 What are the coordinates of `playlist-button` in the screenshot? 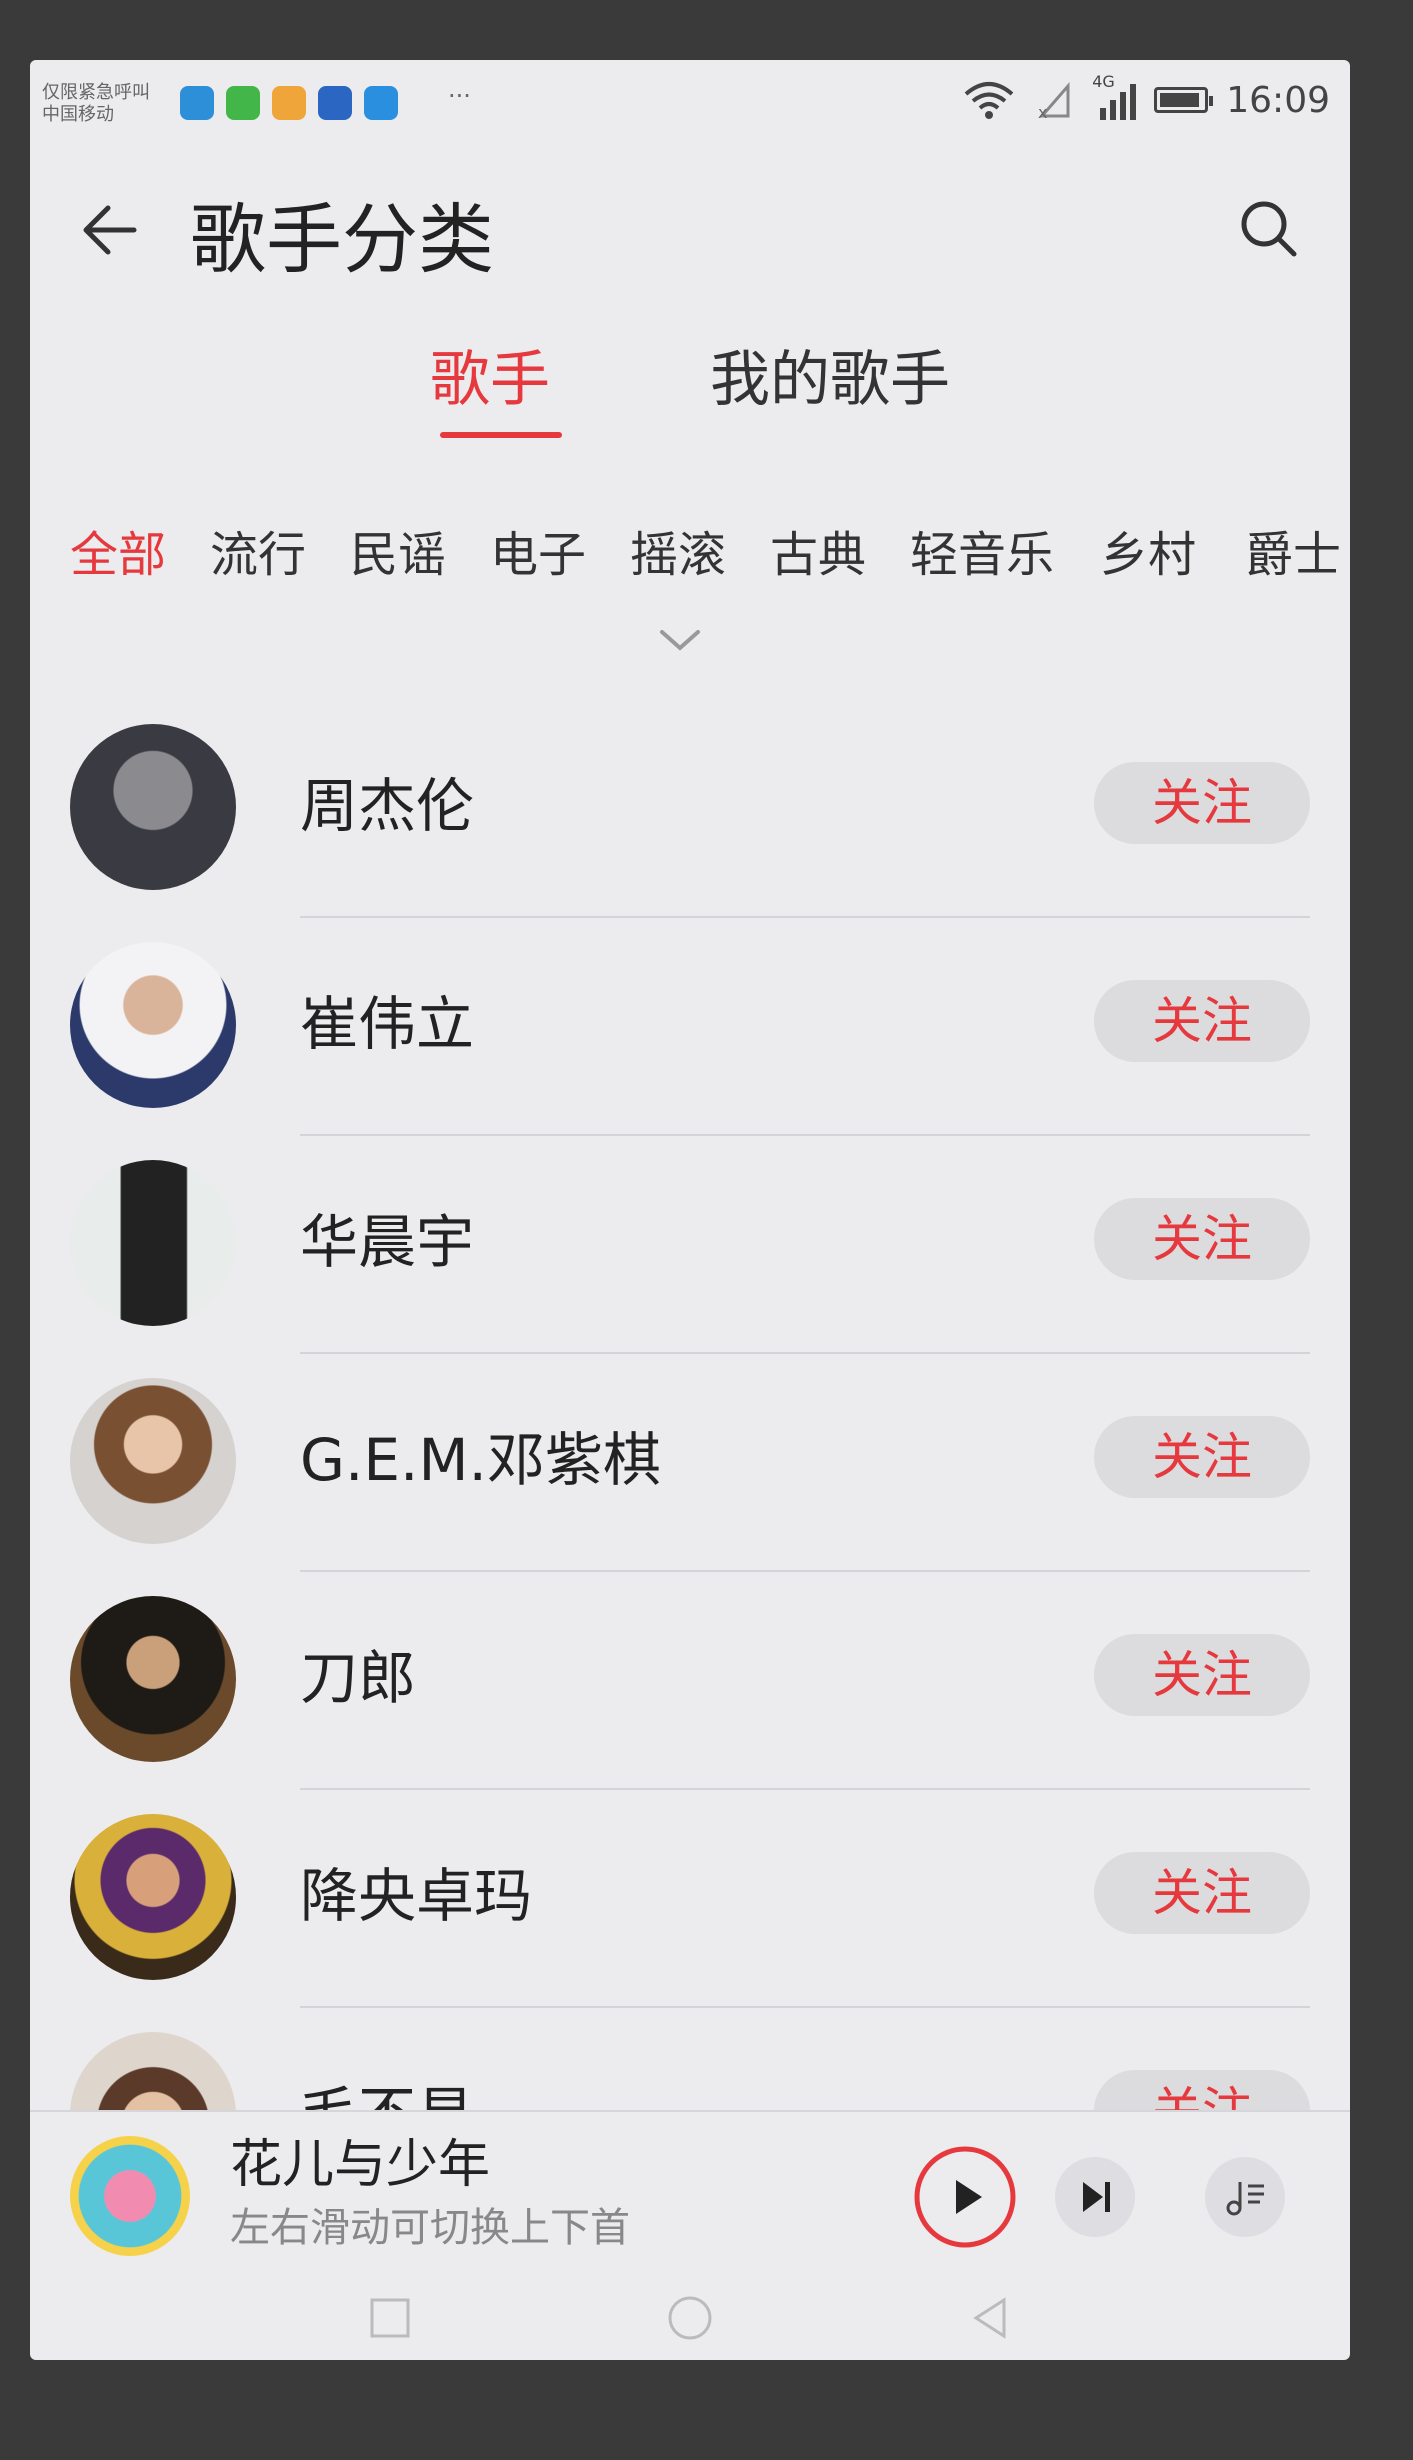 It's located at (1245, 2197).